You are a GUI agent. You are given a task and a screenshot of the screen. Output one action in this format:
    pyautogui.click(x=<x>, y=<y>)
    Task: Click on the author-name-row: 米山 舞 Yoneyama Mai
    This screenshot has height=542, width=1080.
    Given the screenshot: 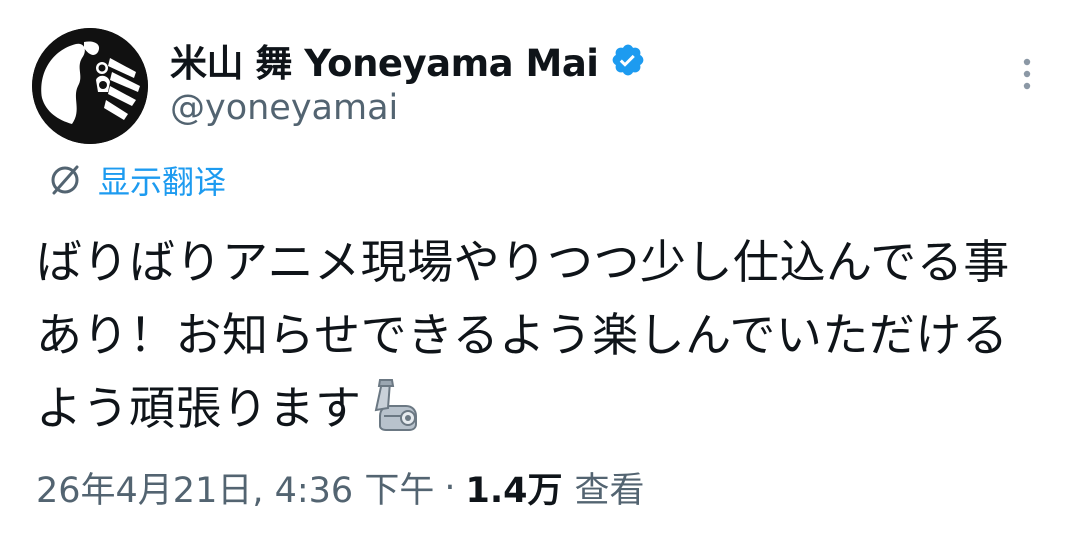 What is the action you would take?
    pyautogui.click(x=408, y=60)
    